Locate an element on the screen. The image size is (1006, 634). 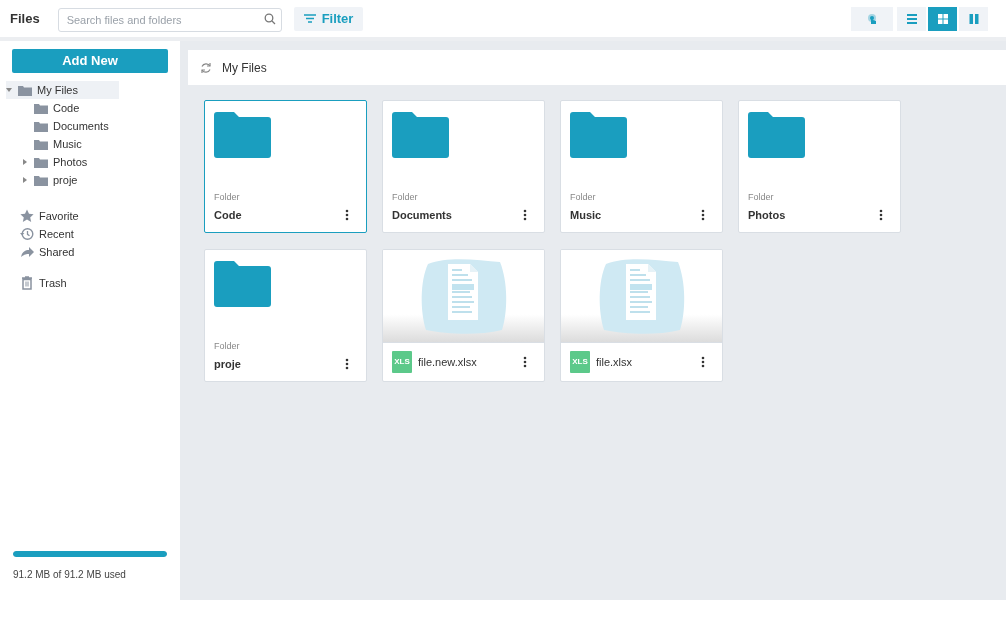
tree-item: Code is located at coordinates (90, 108).